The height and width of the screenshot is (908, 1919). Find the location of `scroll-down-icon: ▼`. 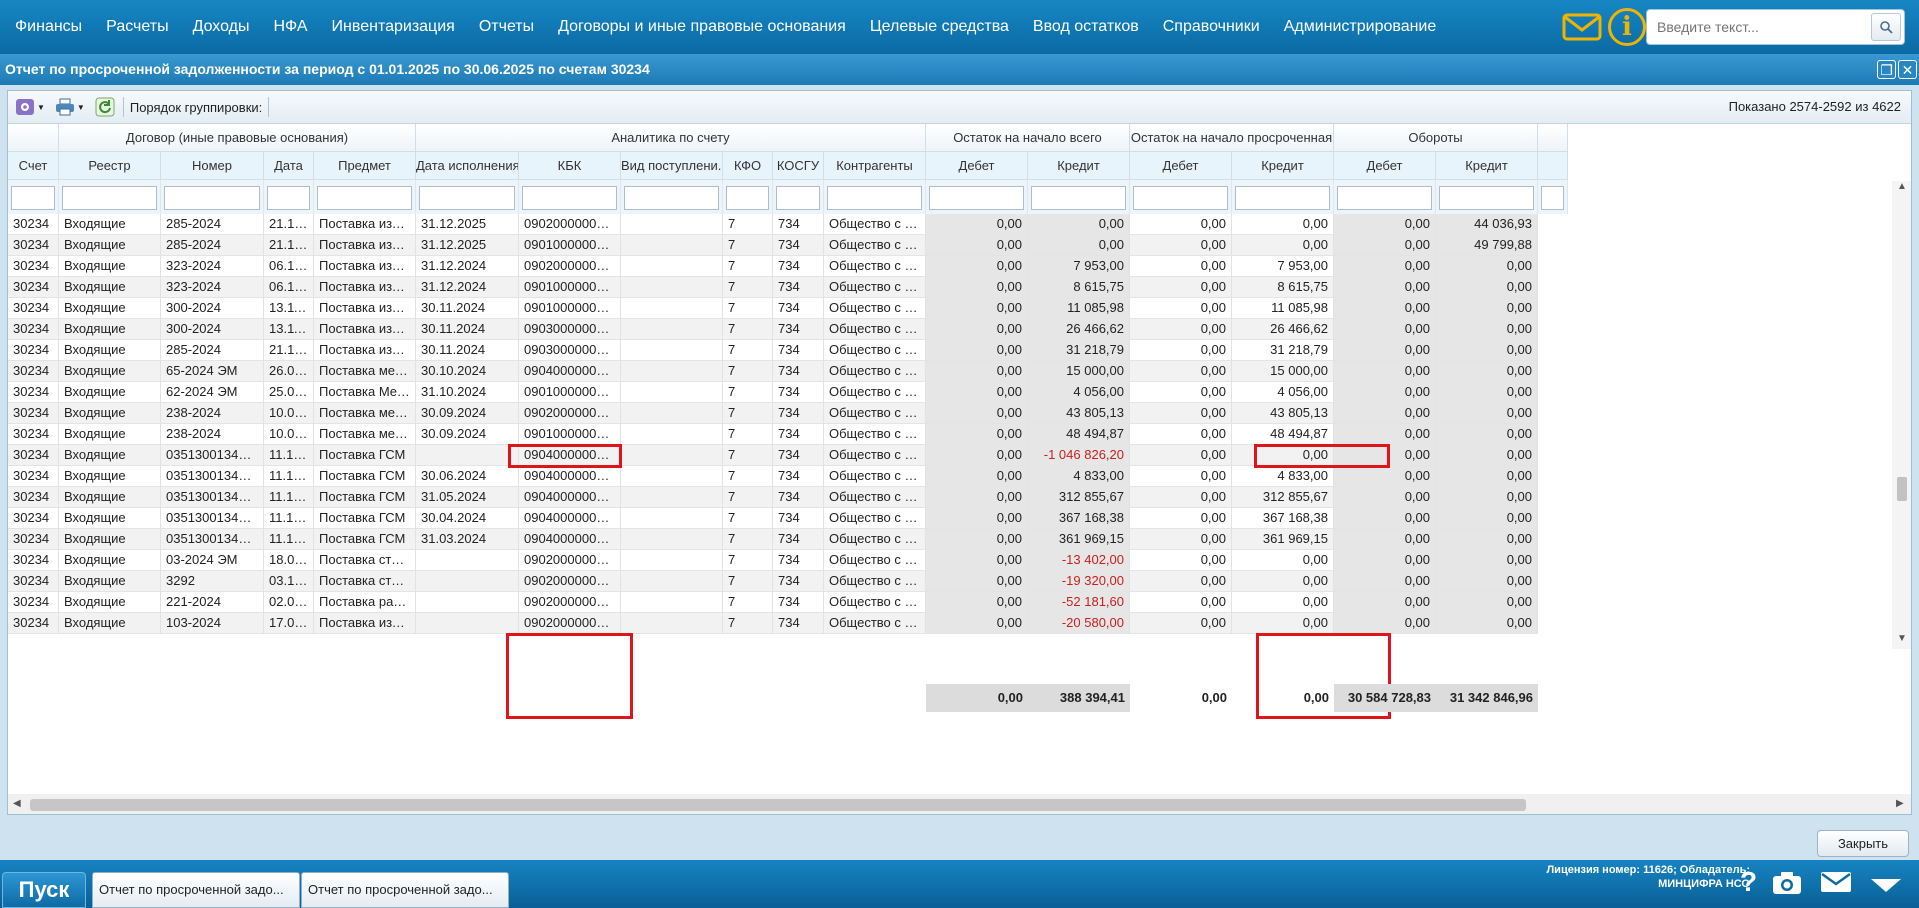

scroll-down-icon: ▼ is located at coordinates (1902, 638).